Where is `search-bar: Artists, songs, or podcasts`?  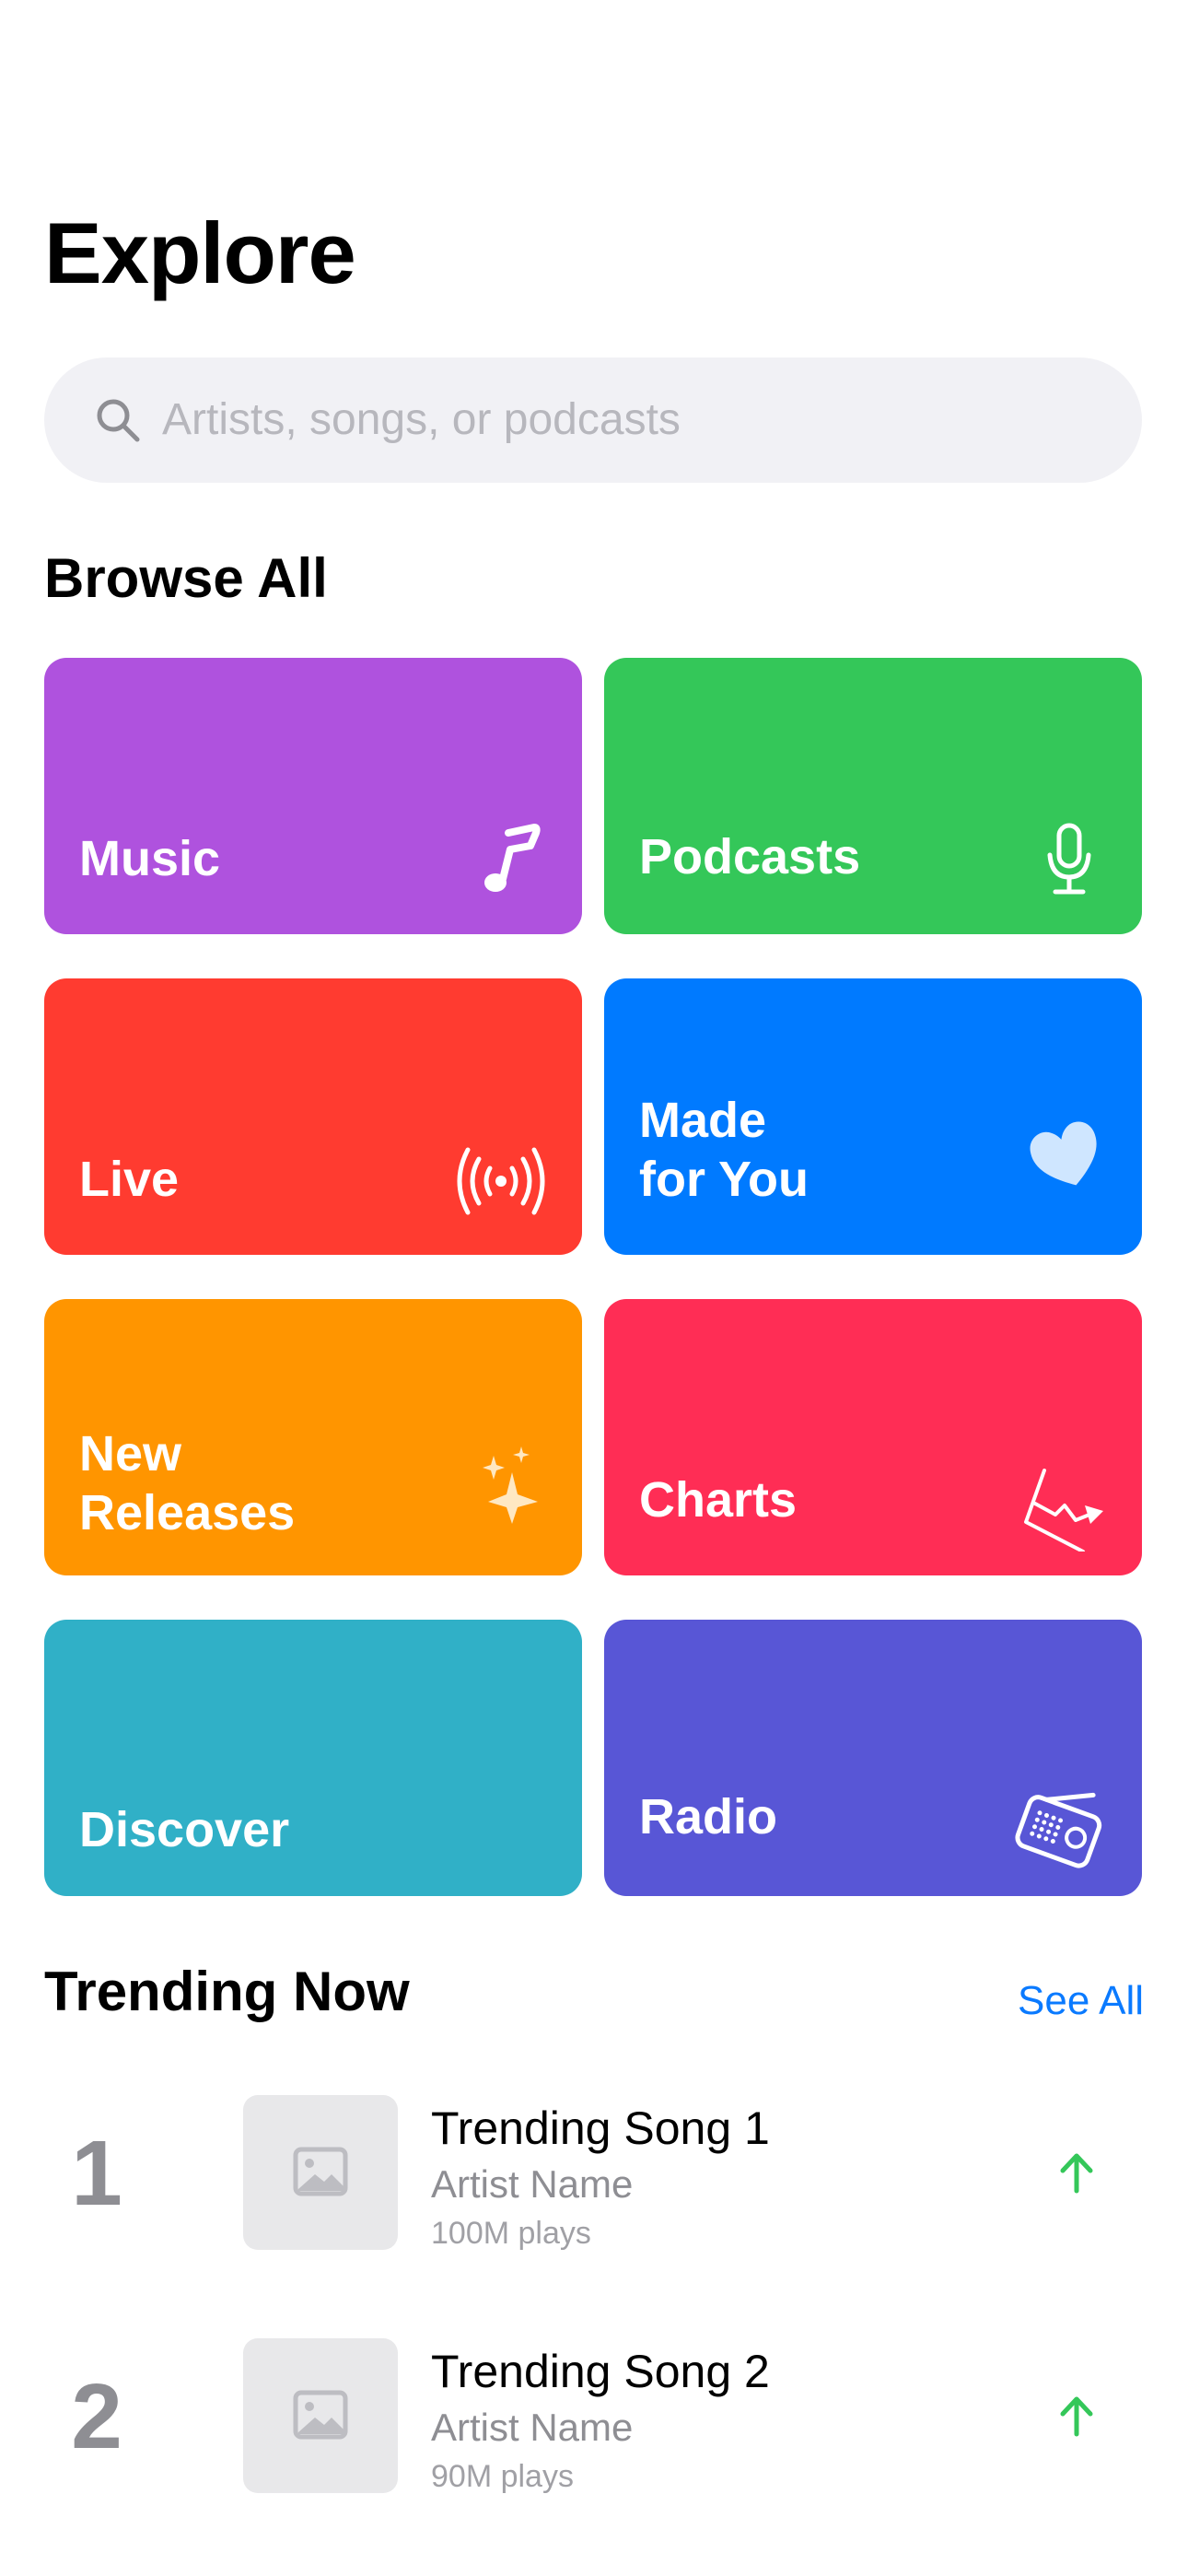
search-bar: Artists, songs, or podcasts is located at coordinates (593, 420).